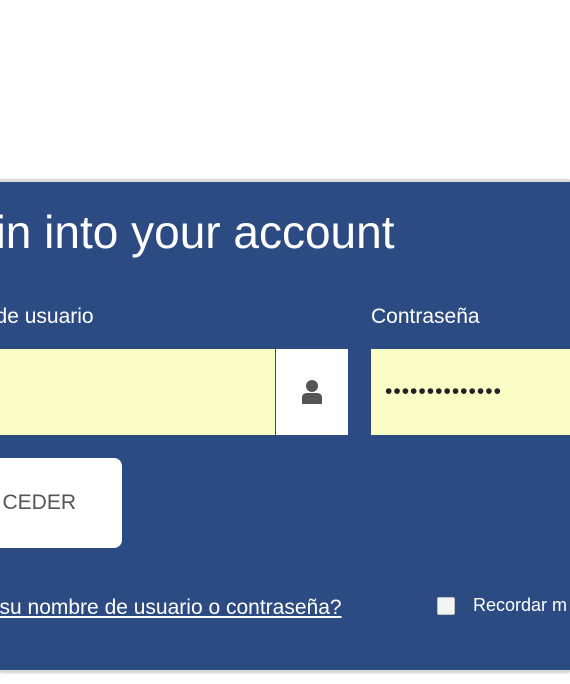  What do you see at coordinates (171, 608) in the screenshot?
I see `forgot-credentials-link: o su nombre de usuario o contraseña?` at bounding box center [171, 608].